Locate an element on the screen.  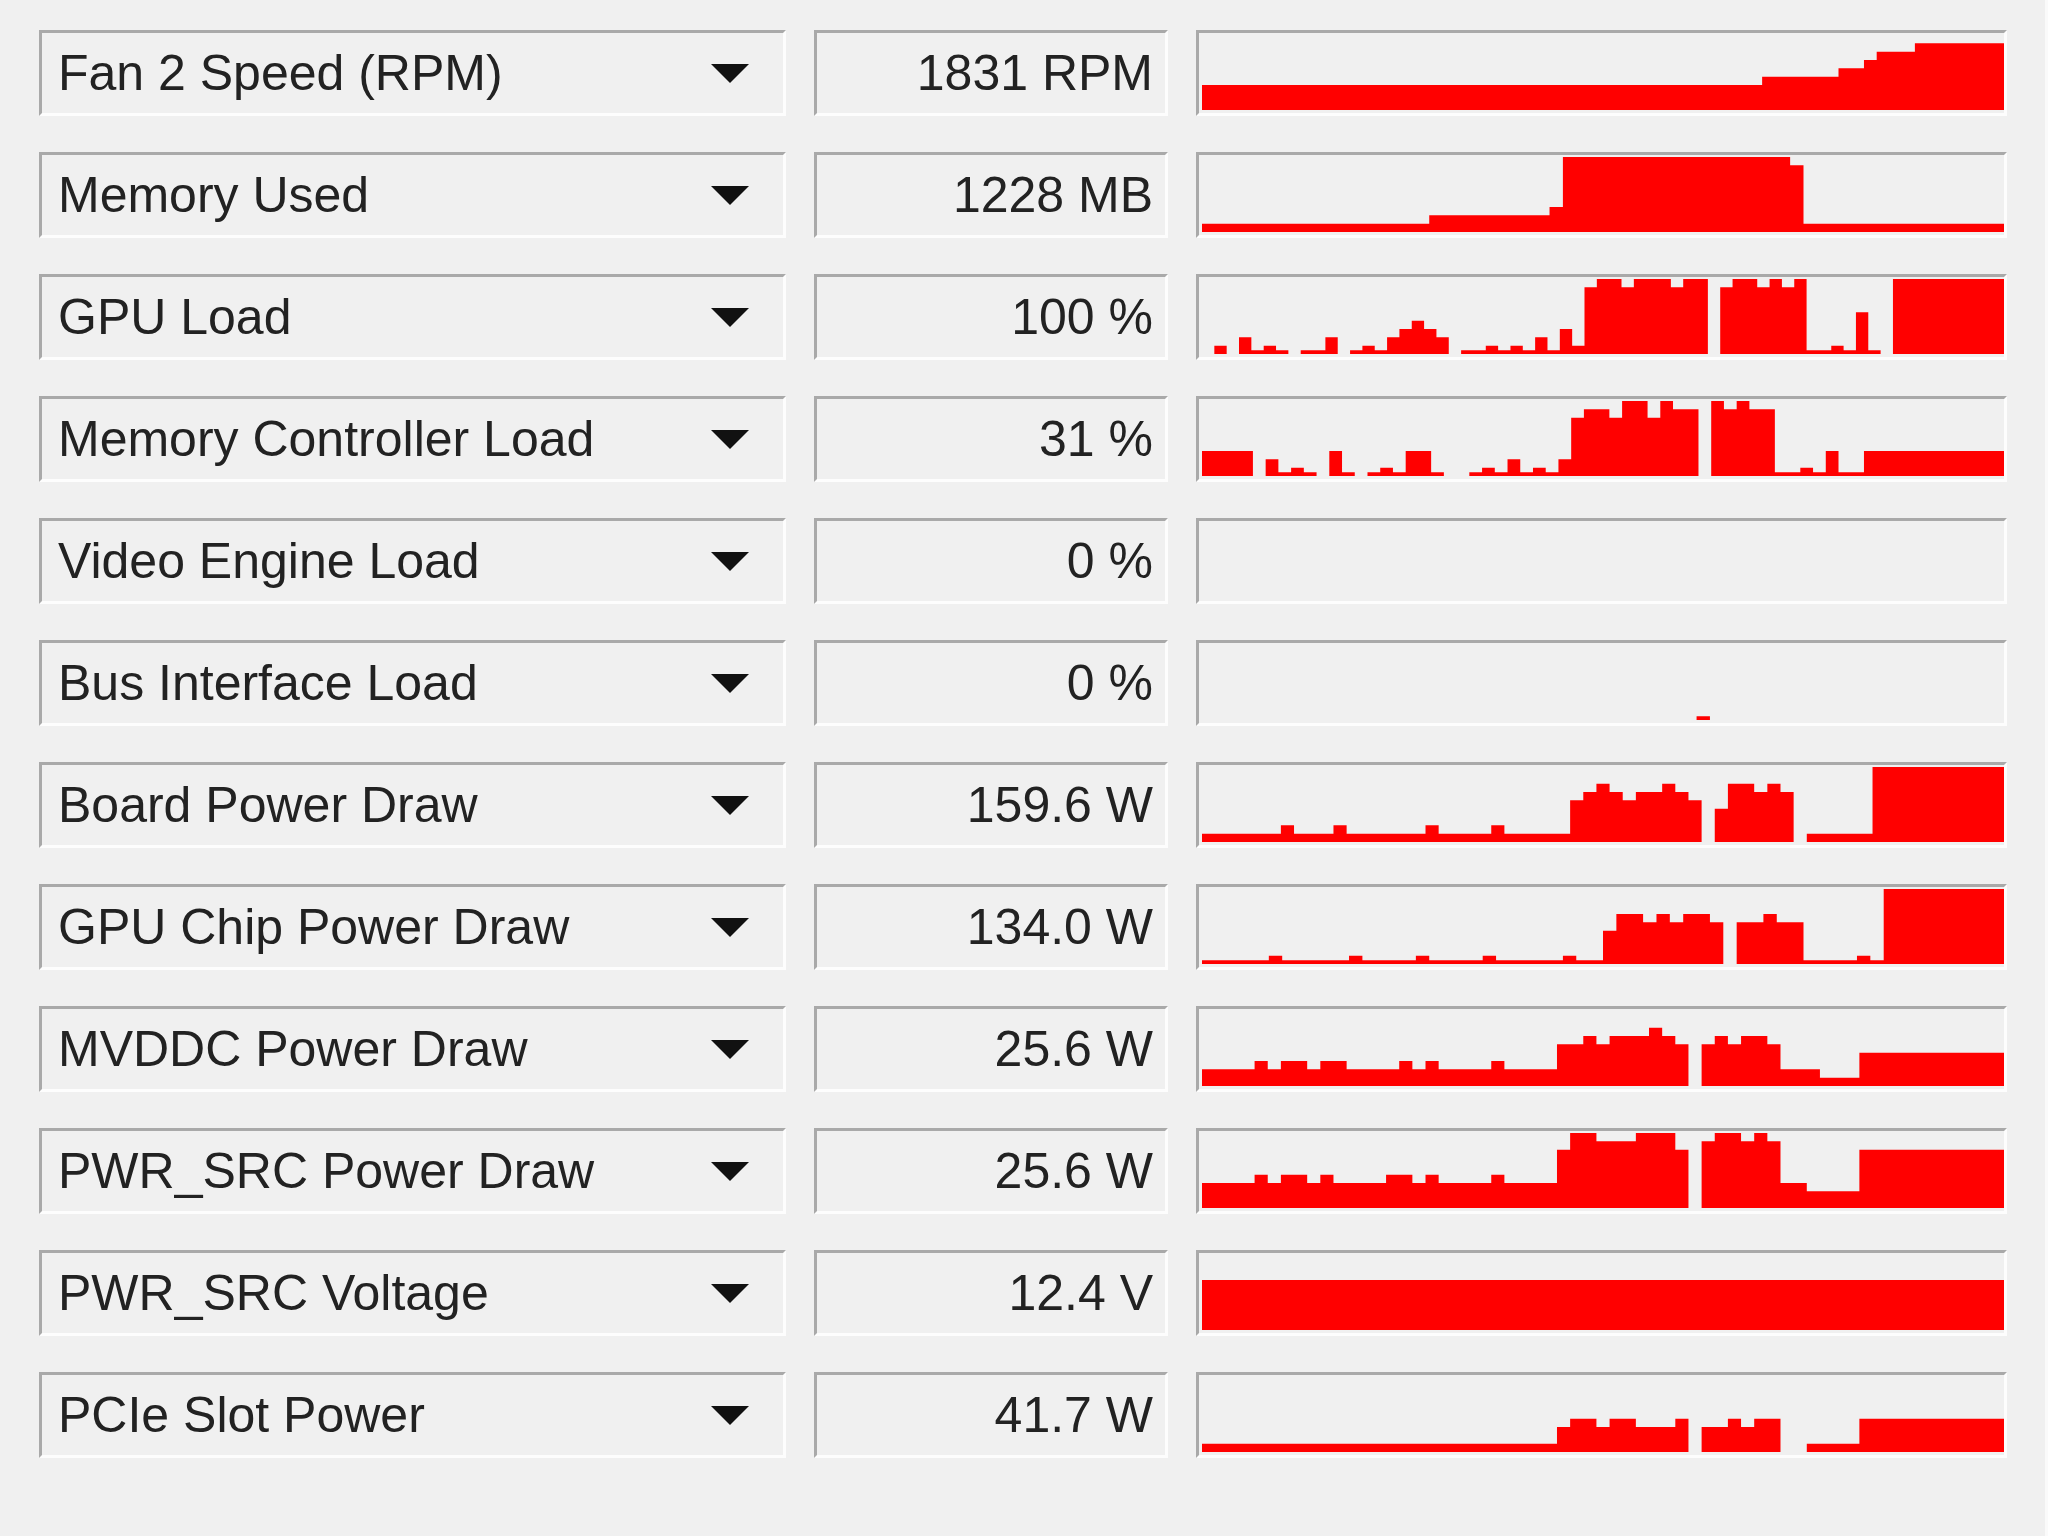
sensor-dropdown: MVDDC Power Draw is located at coordinates (412, 1049).